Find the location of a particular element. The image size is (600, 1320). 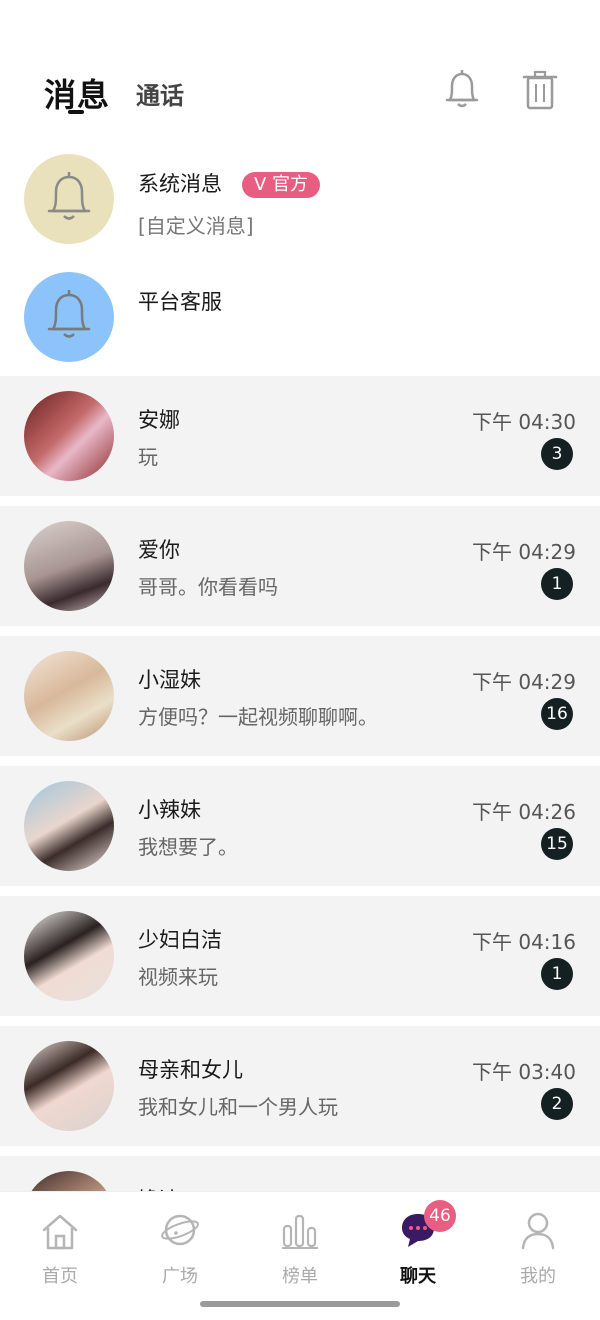

chat-preview: 视频来玩 is located at coordinates (178, 977).